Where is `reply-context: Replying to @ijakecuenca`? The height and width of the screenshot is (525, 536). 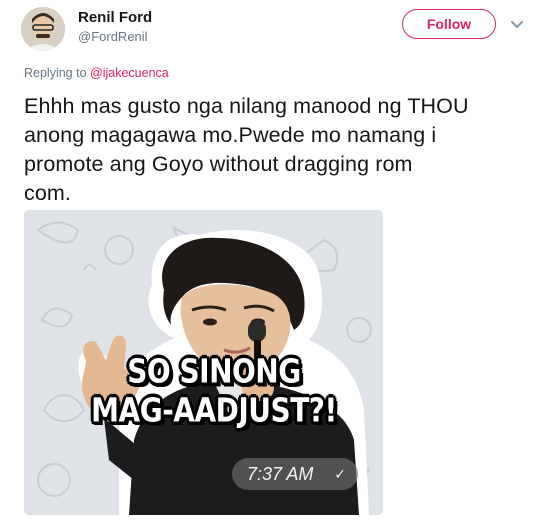
reply-context: Replying to @ijakecuenca is located at coordinates (96, 73).